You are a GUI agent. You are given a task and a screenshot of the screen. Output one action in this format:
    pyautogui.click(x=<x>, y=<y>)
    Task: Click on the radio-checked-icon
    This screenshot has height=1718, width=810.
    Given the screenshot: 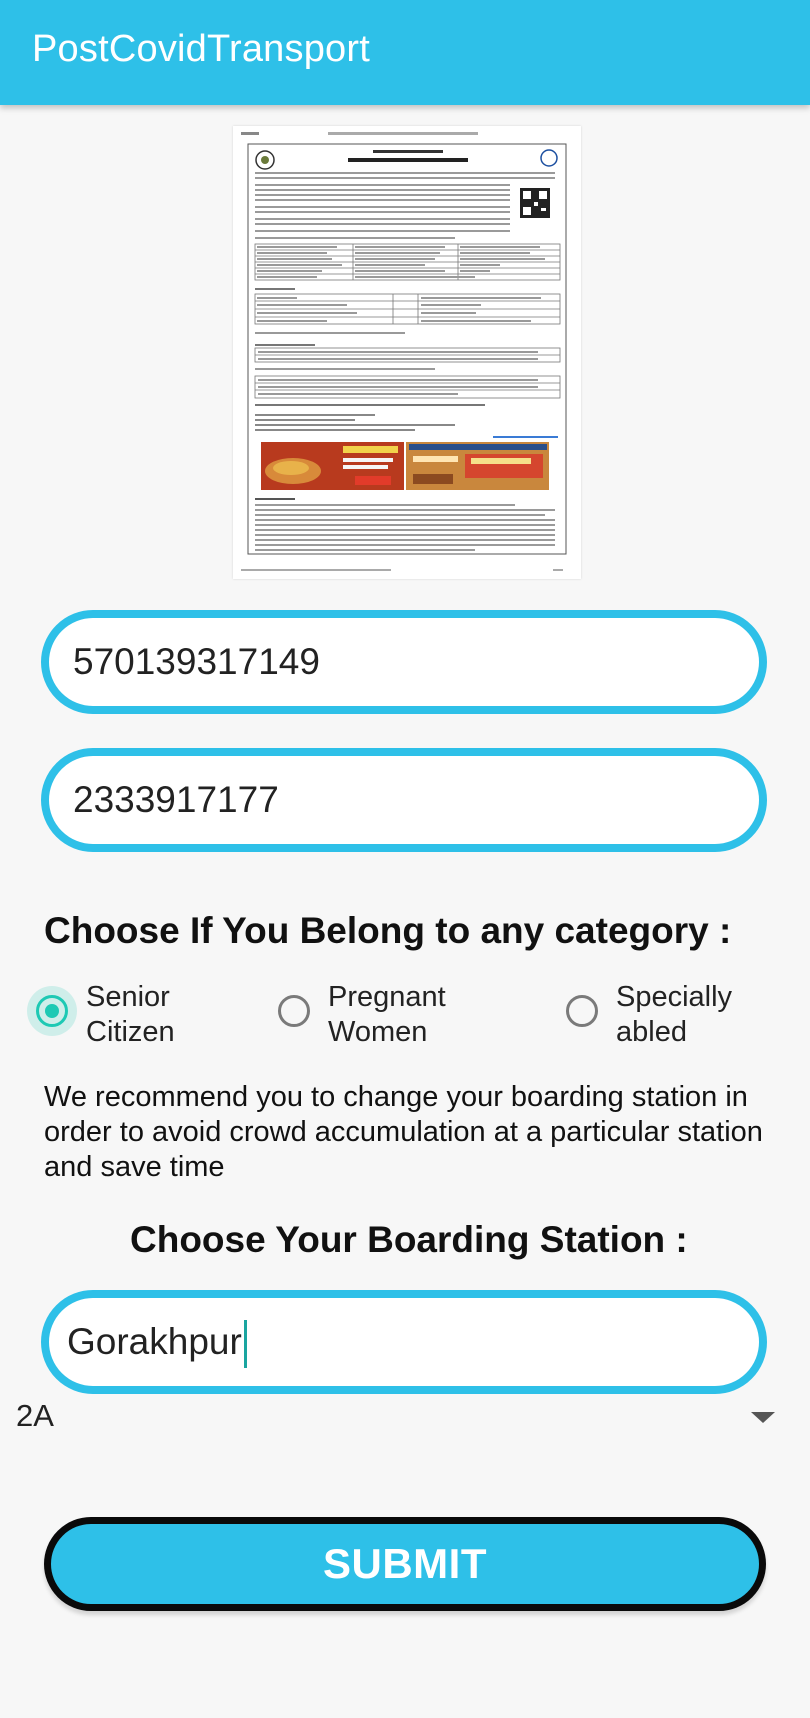 What is the action you would take?
    pyautogui.click(x=52, y=1011)
    